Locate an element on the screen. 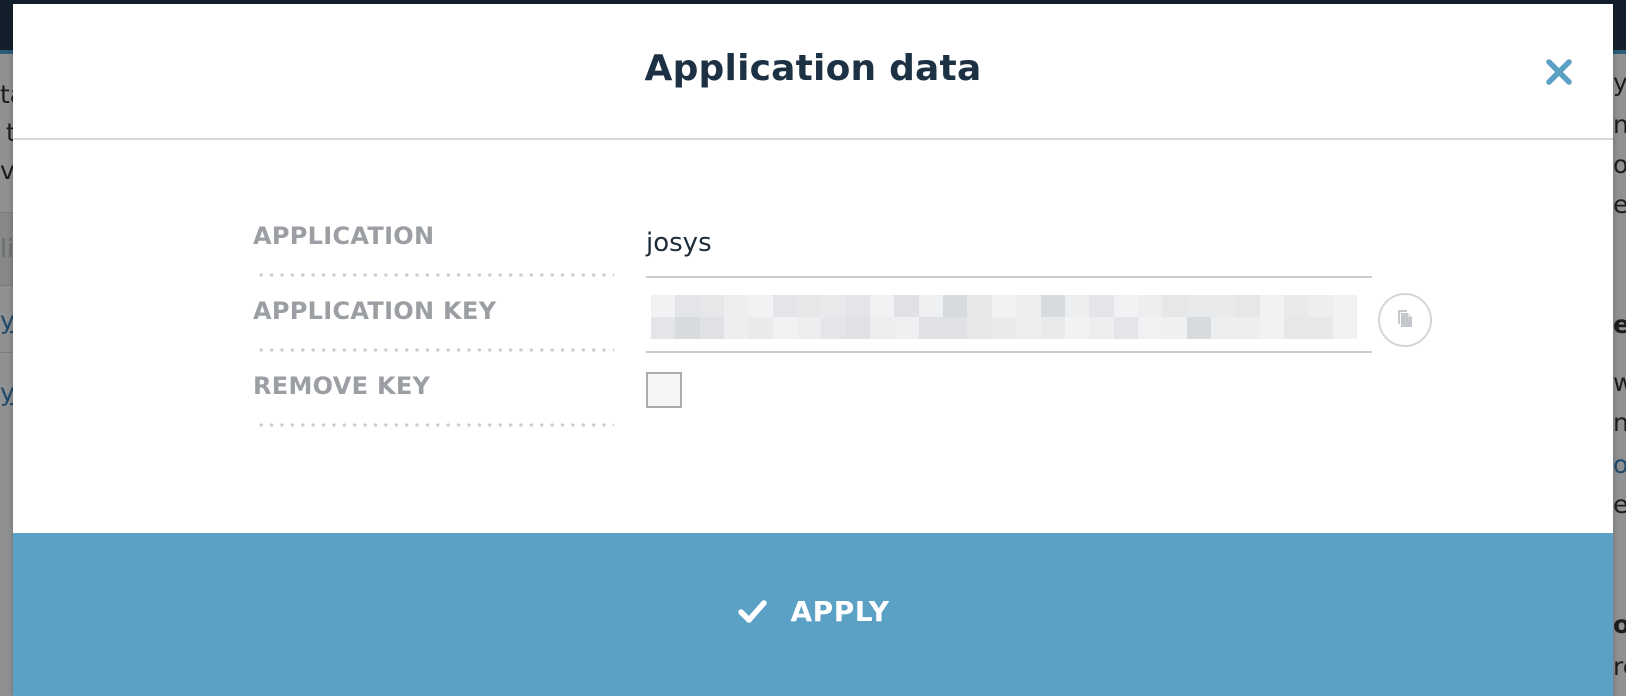  copy-icon is located at coordinates (1405, 320).